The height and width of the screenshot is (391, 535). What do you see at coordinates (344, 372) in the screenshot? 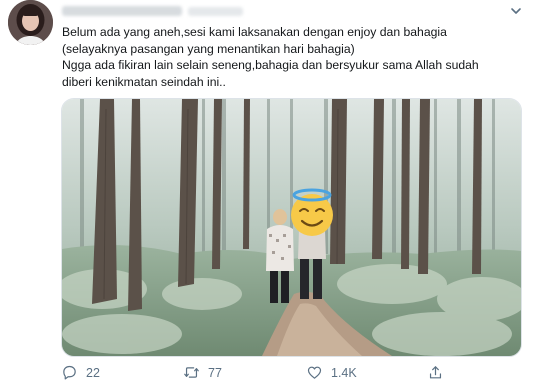
I see `like-count: 1.4K` at bounding box center [344, 372].